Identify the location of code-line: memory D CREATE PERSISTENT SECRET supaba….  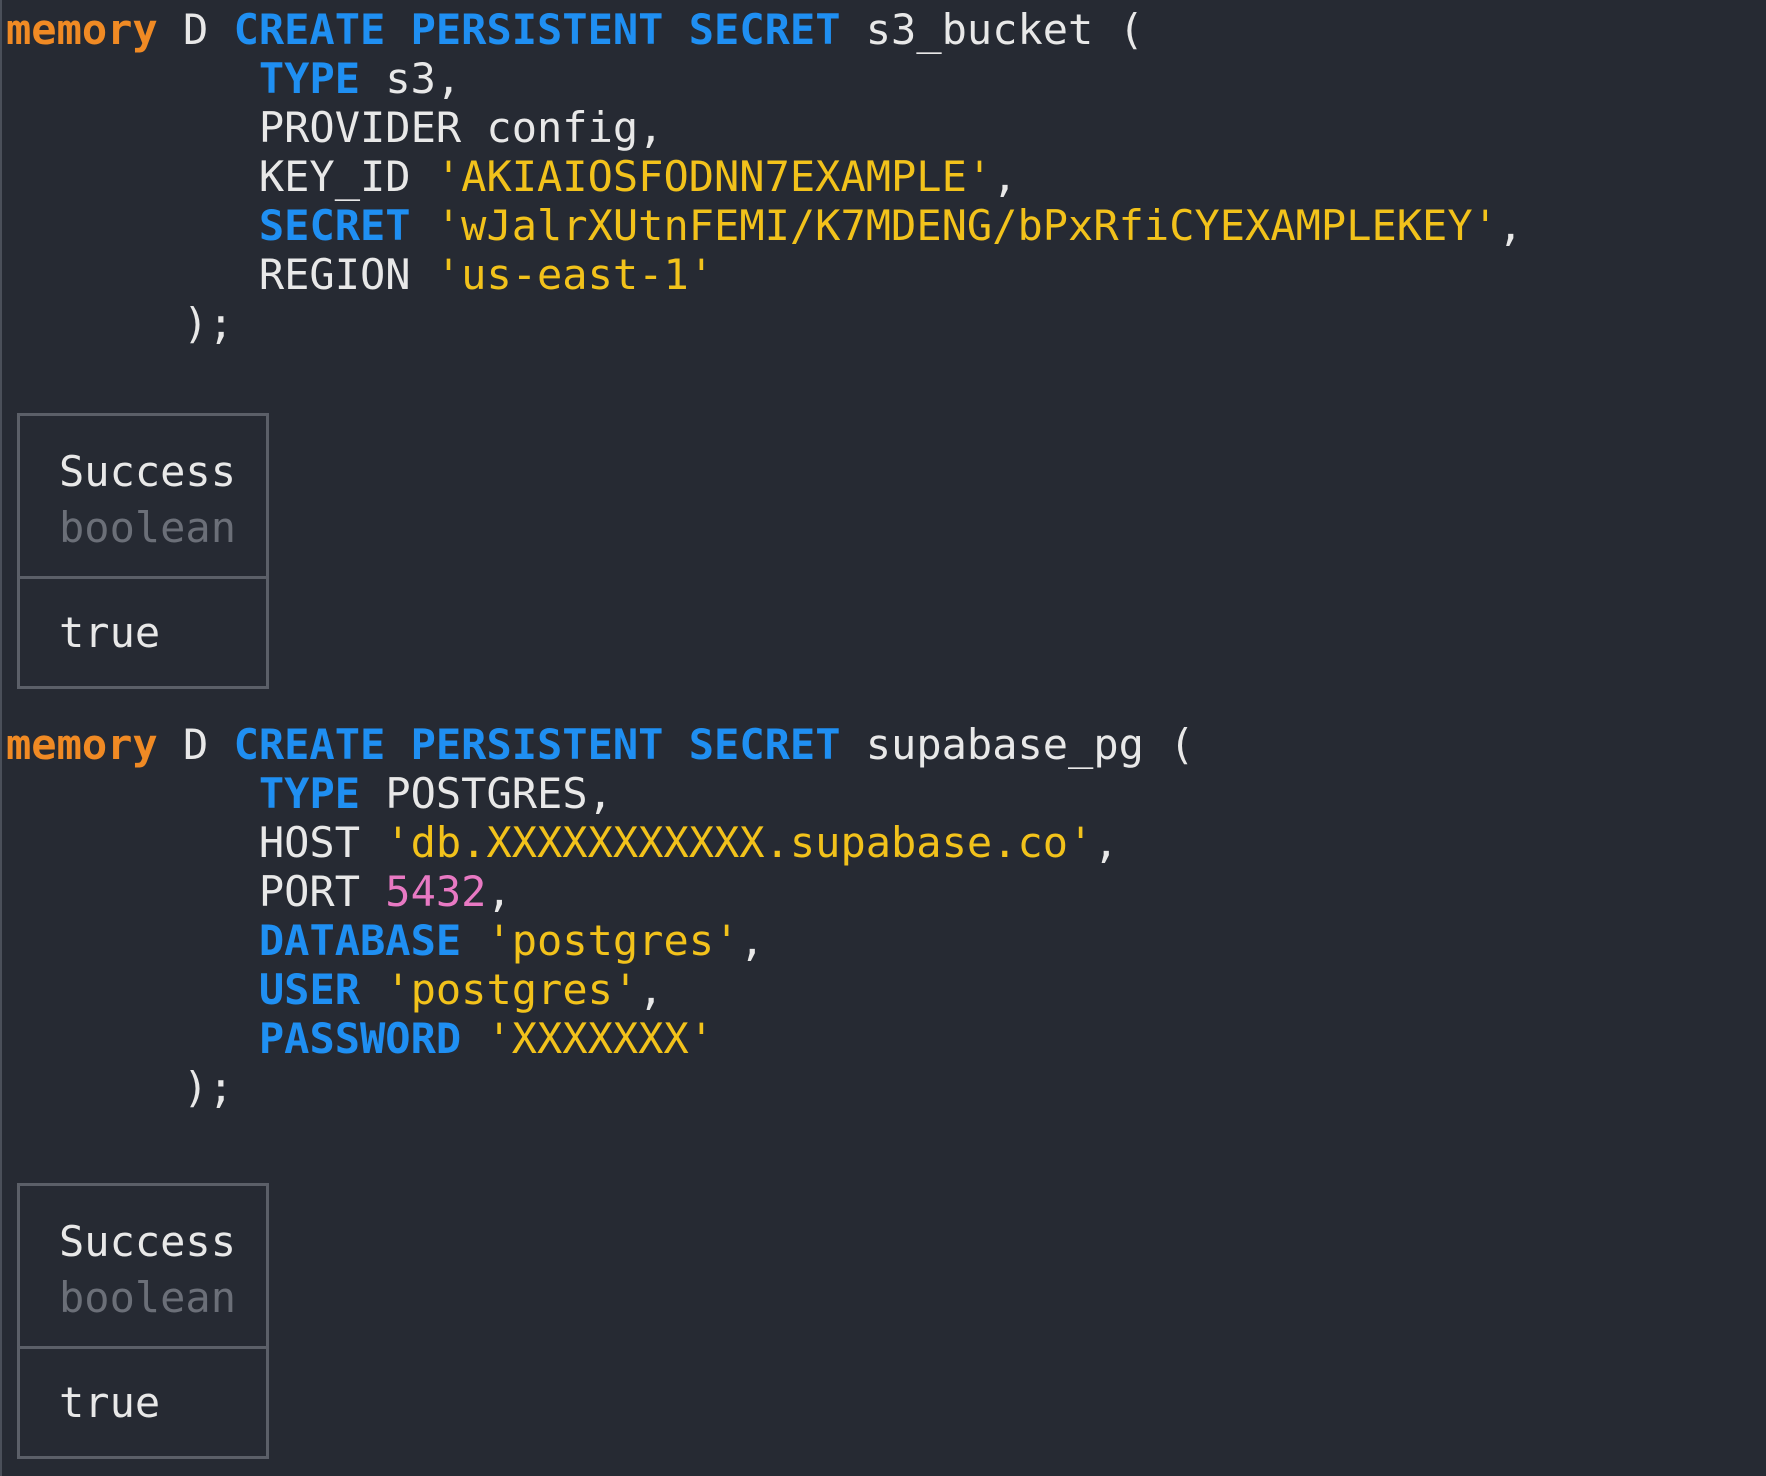
(600, 745).